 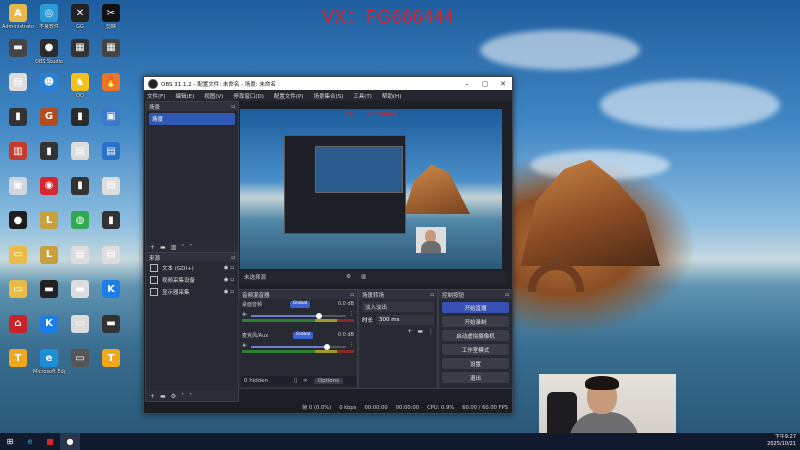 I want to click on start-recording-button: 开始录制, so click(x=475, y=321).